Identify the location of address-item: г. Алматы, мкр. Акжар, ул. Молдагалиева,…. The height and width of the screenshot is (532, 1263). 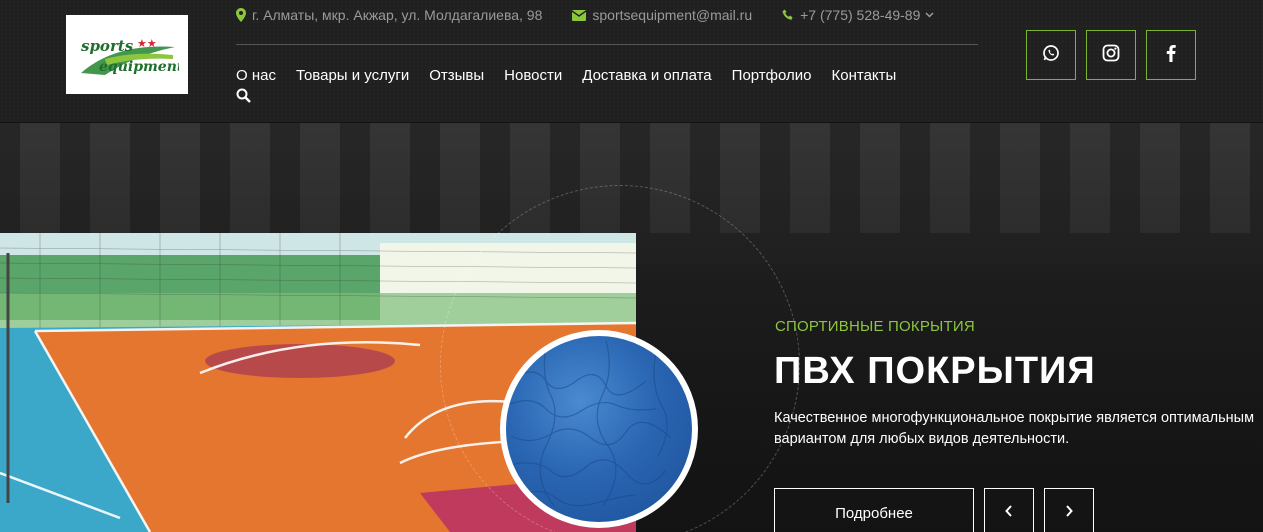
(389, 15).